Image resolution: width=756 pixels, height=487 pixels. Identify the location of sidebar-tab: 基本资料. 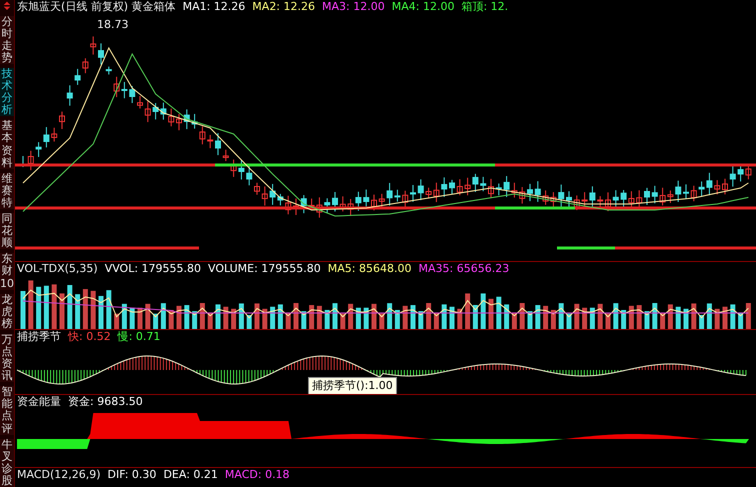
(7, 144).